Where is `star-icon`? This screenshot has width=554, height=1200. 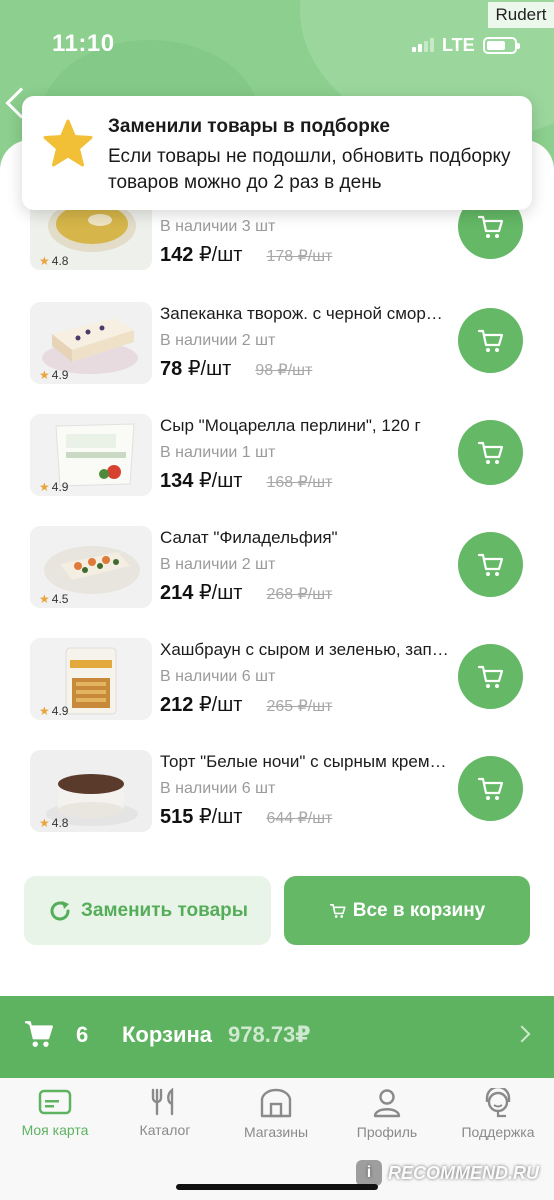
star-icon is located at coordinates (68, 143).